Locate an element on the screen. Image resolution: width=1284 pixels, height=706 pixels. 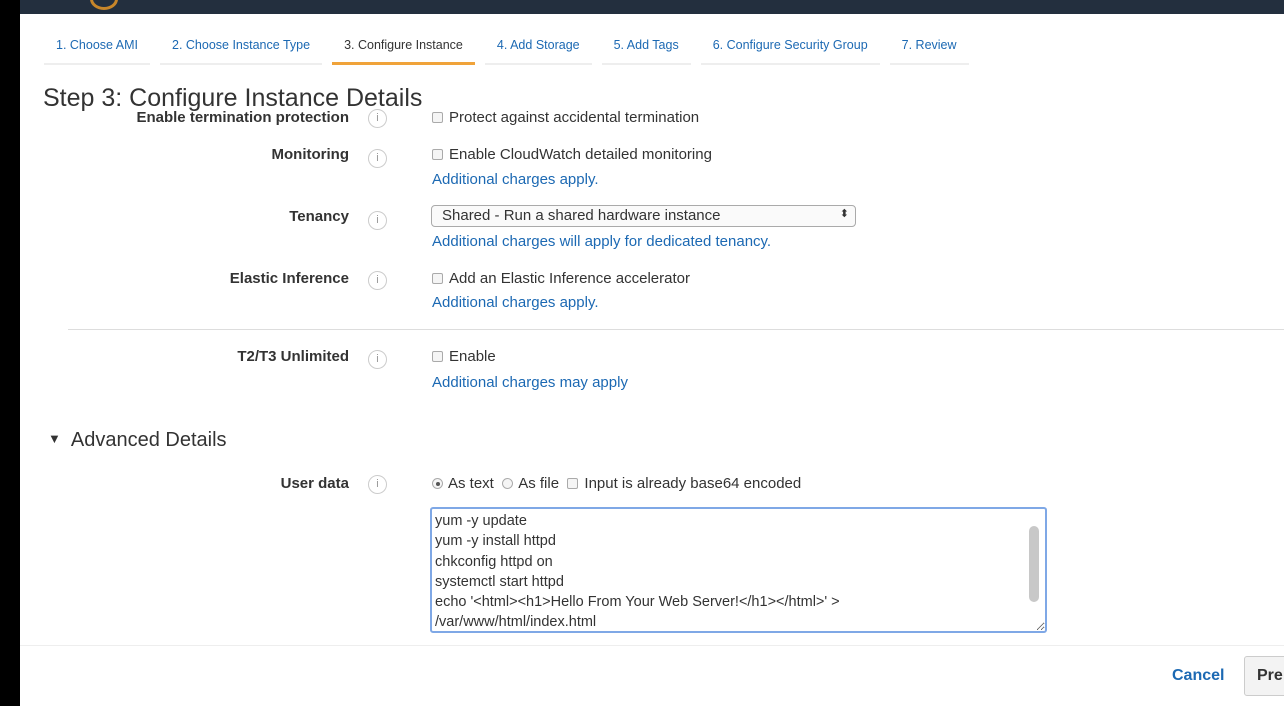
user-data-label: User data is located at coordinates (314, 483).